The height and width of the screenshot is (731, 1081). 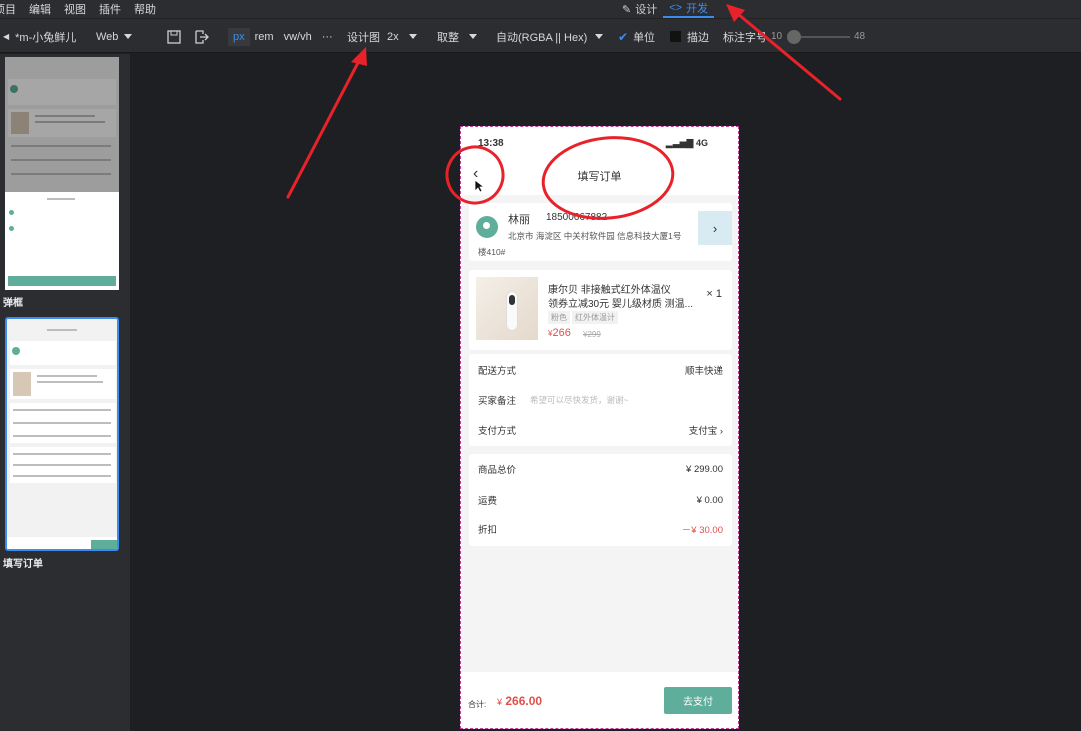 What do you see at coordinates (479, 186) in the screenshot?
I see `mouse-cursor-icon` at bounding box center [479, 186].